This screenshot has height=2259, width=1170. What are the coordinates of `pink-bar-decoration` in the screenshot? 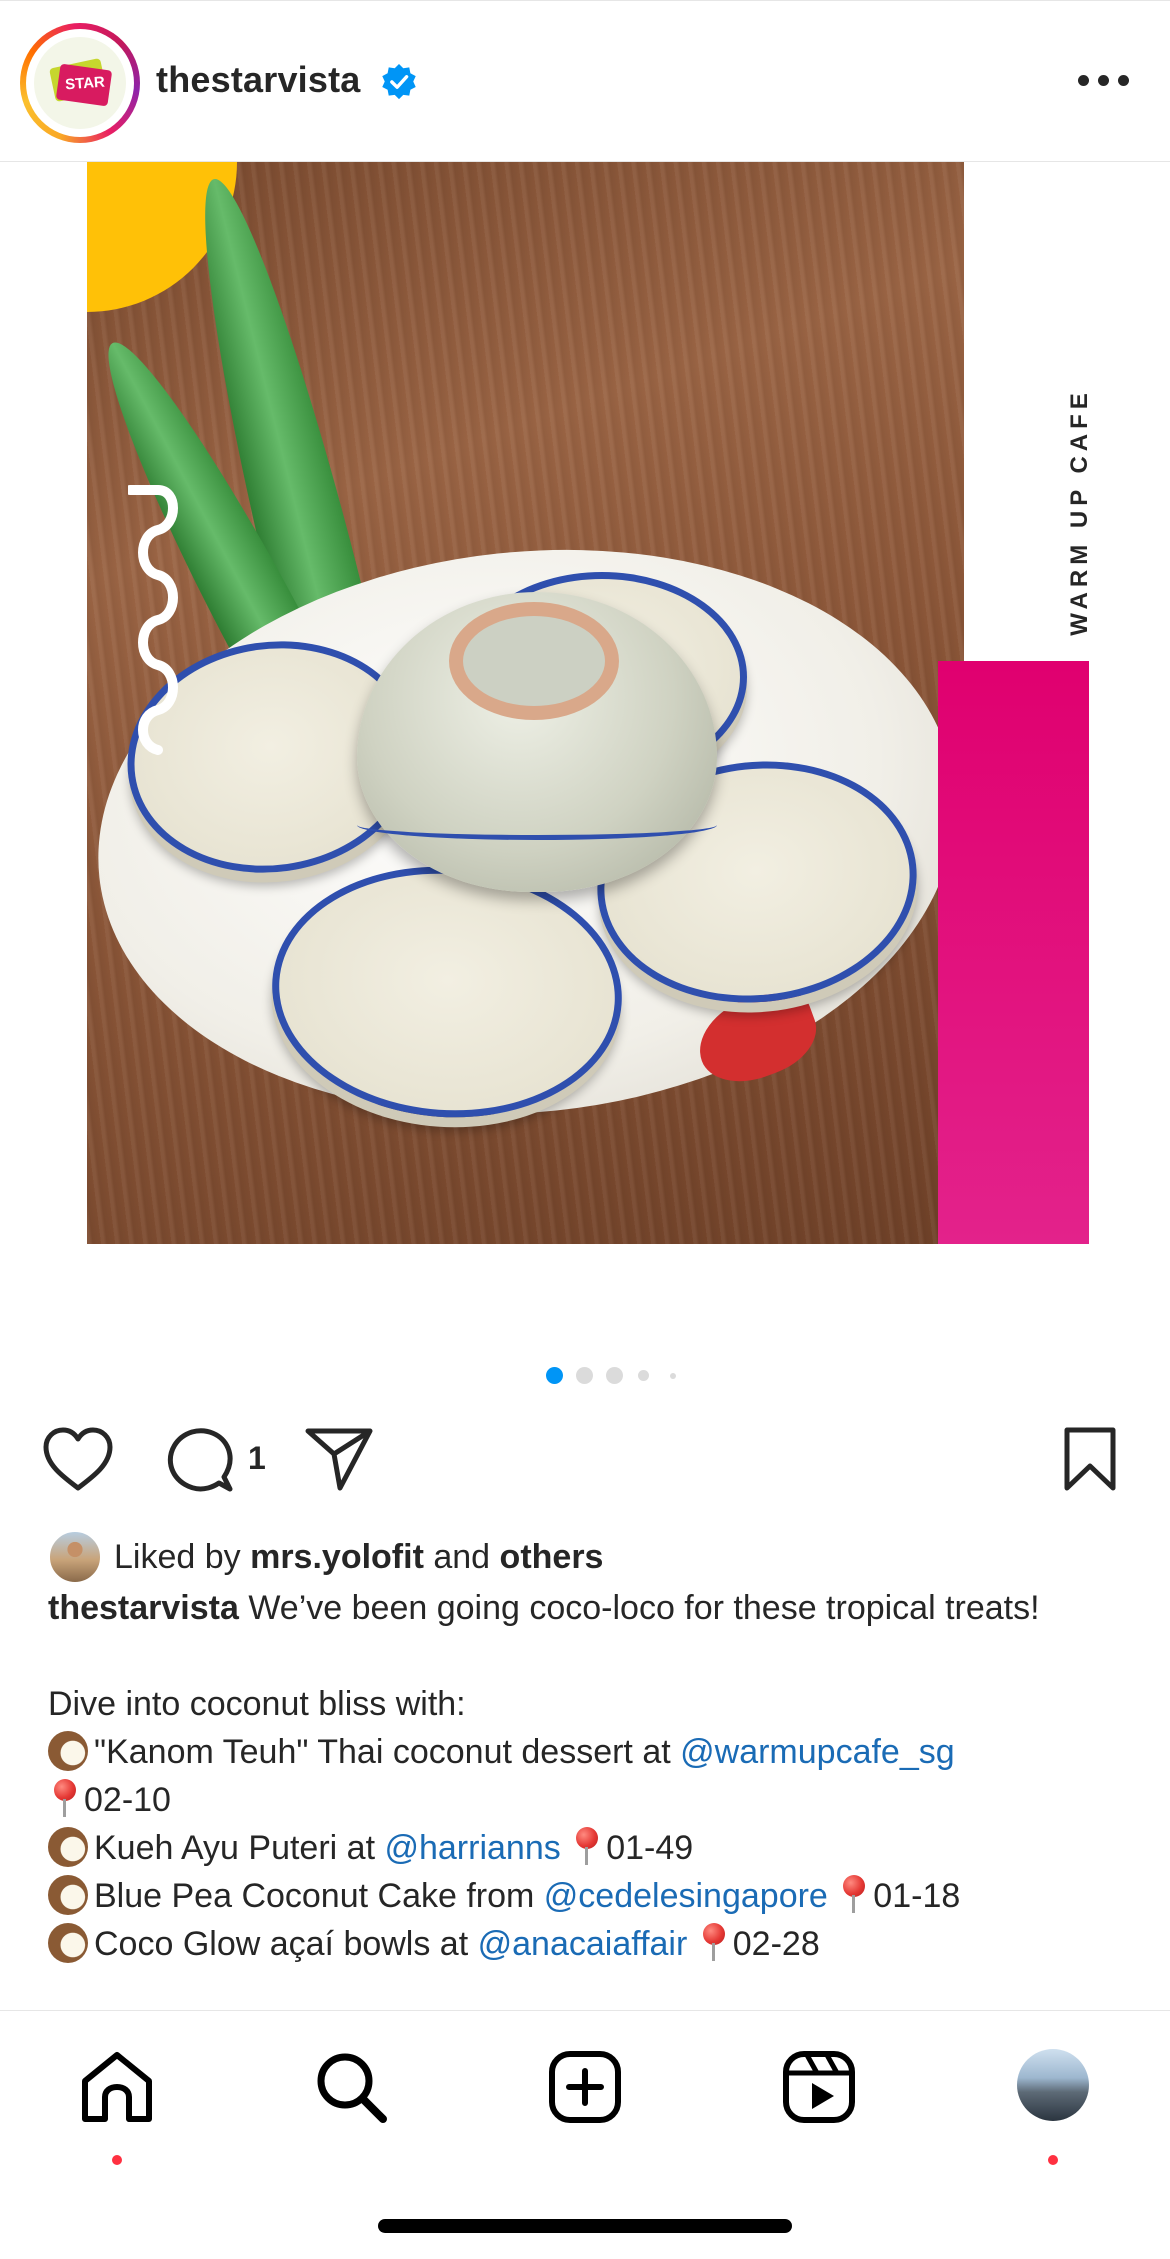 It's located at (1013, 952).